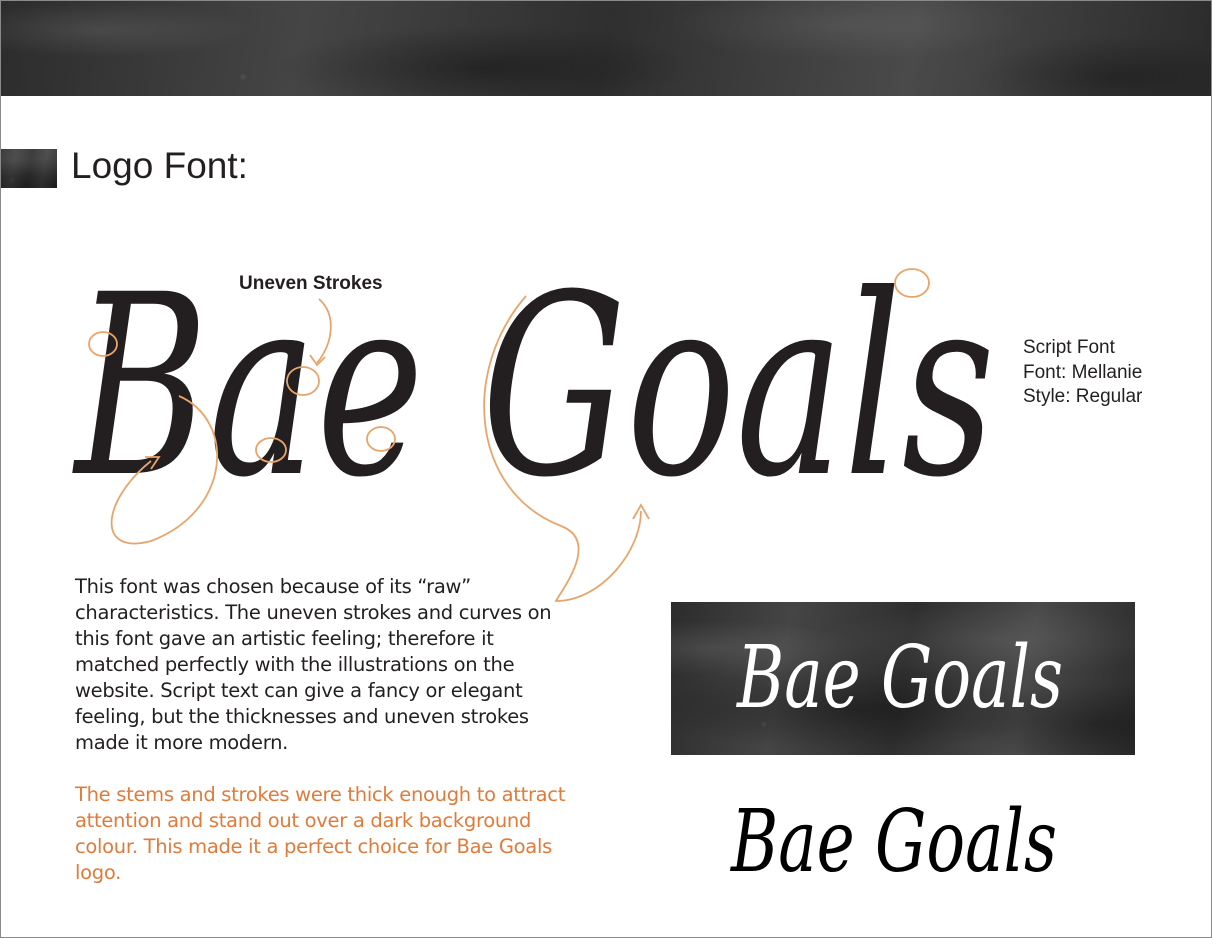  What do you see at coordinates (1083, 396) in the screenshot?
I see `font-style: Style: Regular` at bounding box center [1083, 396].